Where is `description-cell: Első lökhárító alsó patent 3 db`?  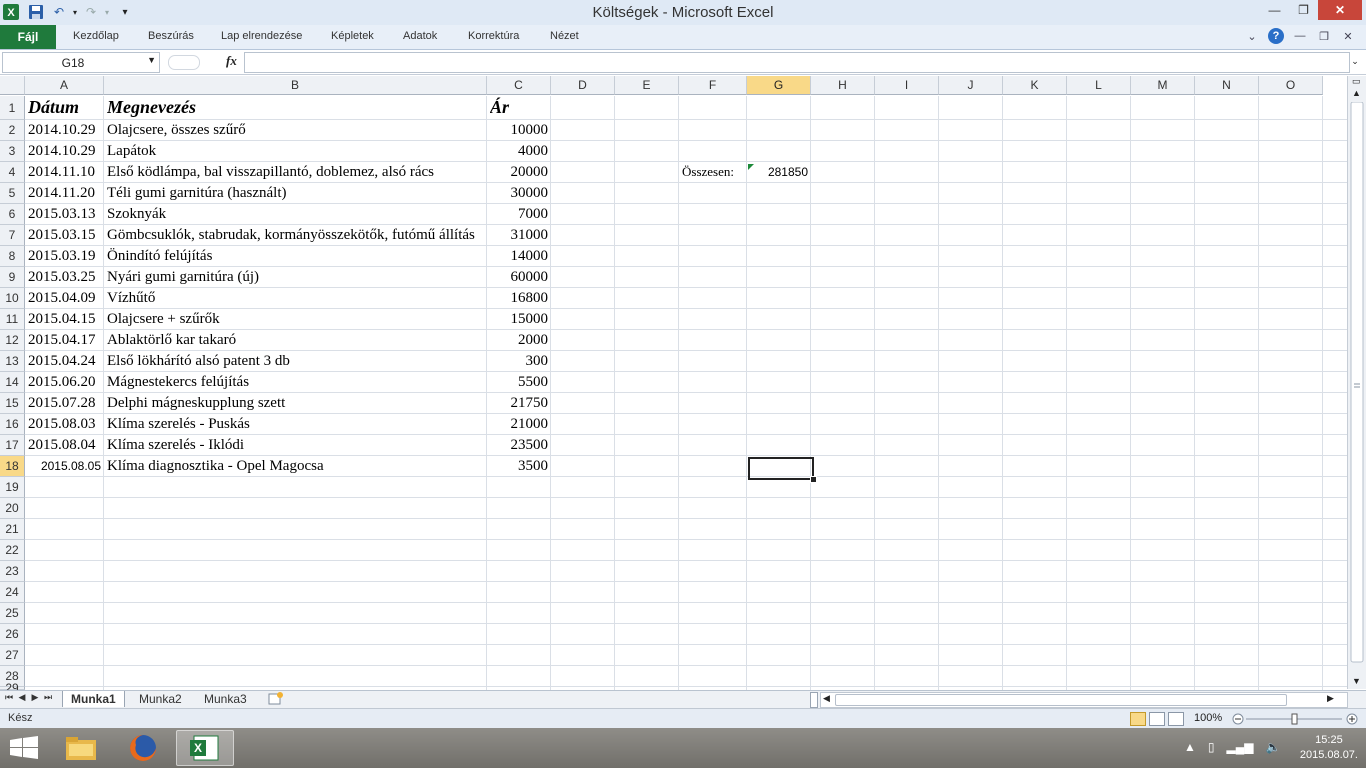 description-cell: Első lökhárító alsó patent 3 db is located at coordinates (297, 361).